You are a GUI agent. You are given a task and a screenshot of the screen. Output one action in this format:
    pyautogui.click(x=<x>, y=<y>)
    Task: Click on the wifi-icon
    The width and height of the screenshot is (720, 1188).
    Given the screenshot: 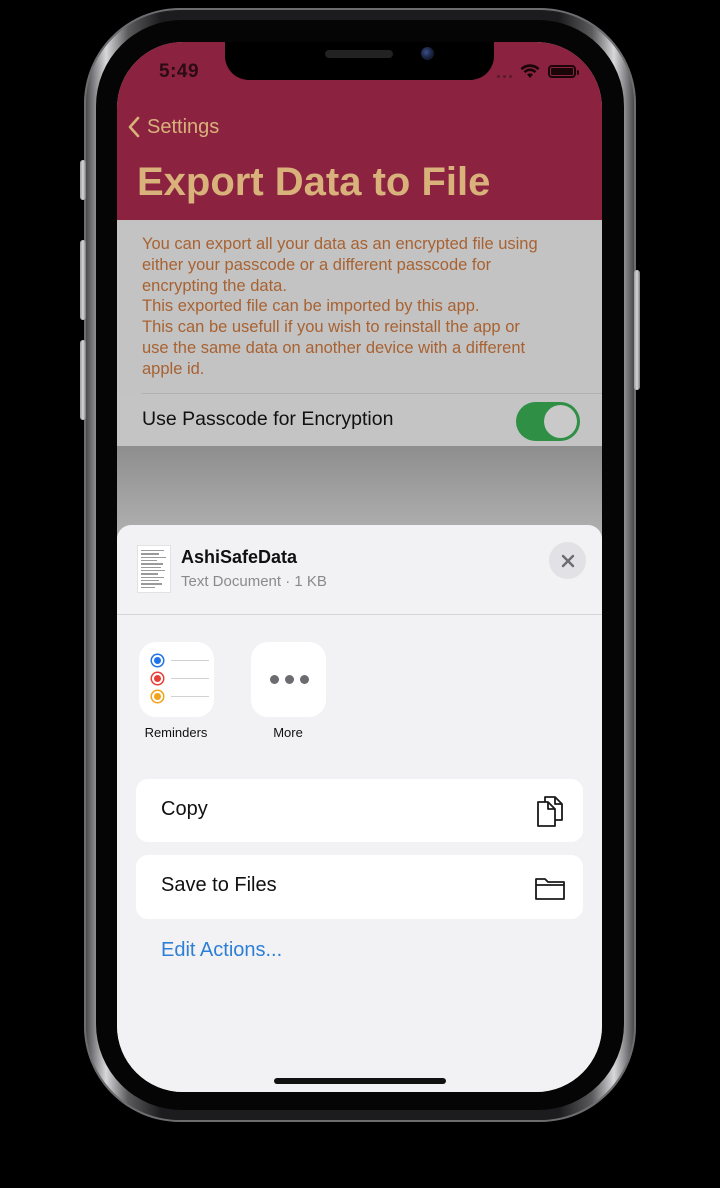 What is the action you would take?
    pyautogui.click(x=530, y=71)
    